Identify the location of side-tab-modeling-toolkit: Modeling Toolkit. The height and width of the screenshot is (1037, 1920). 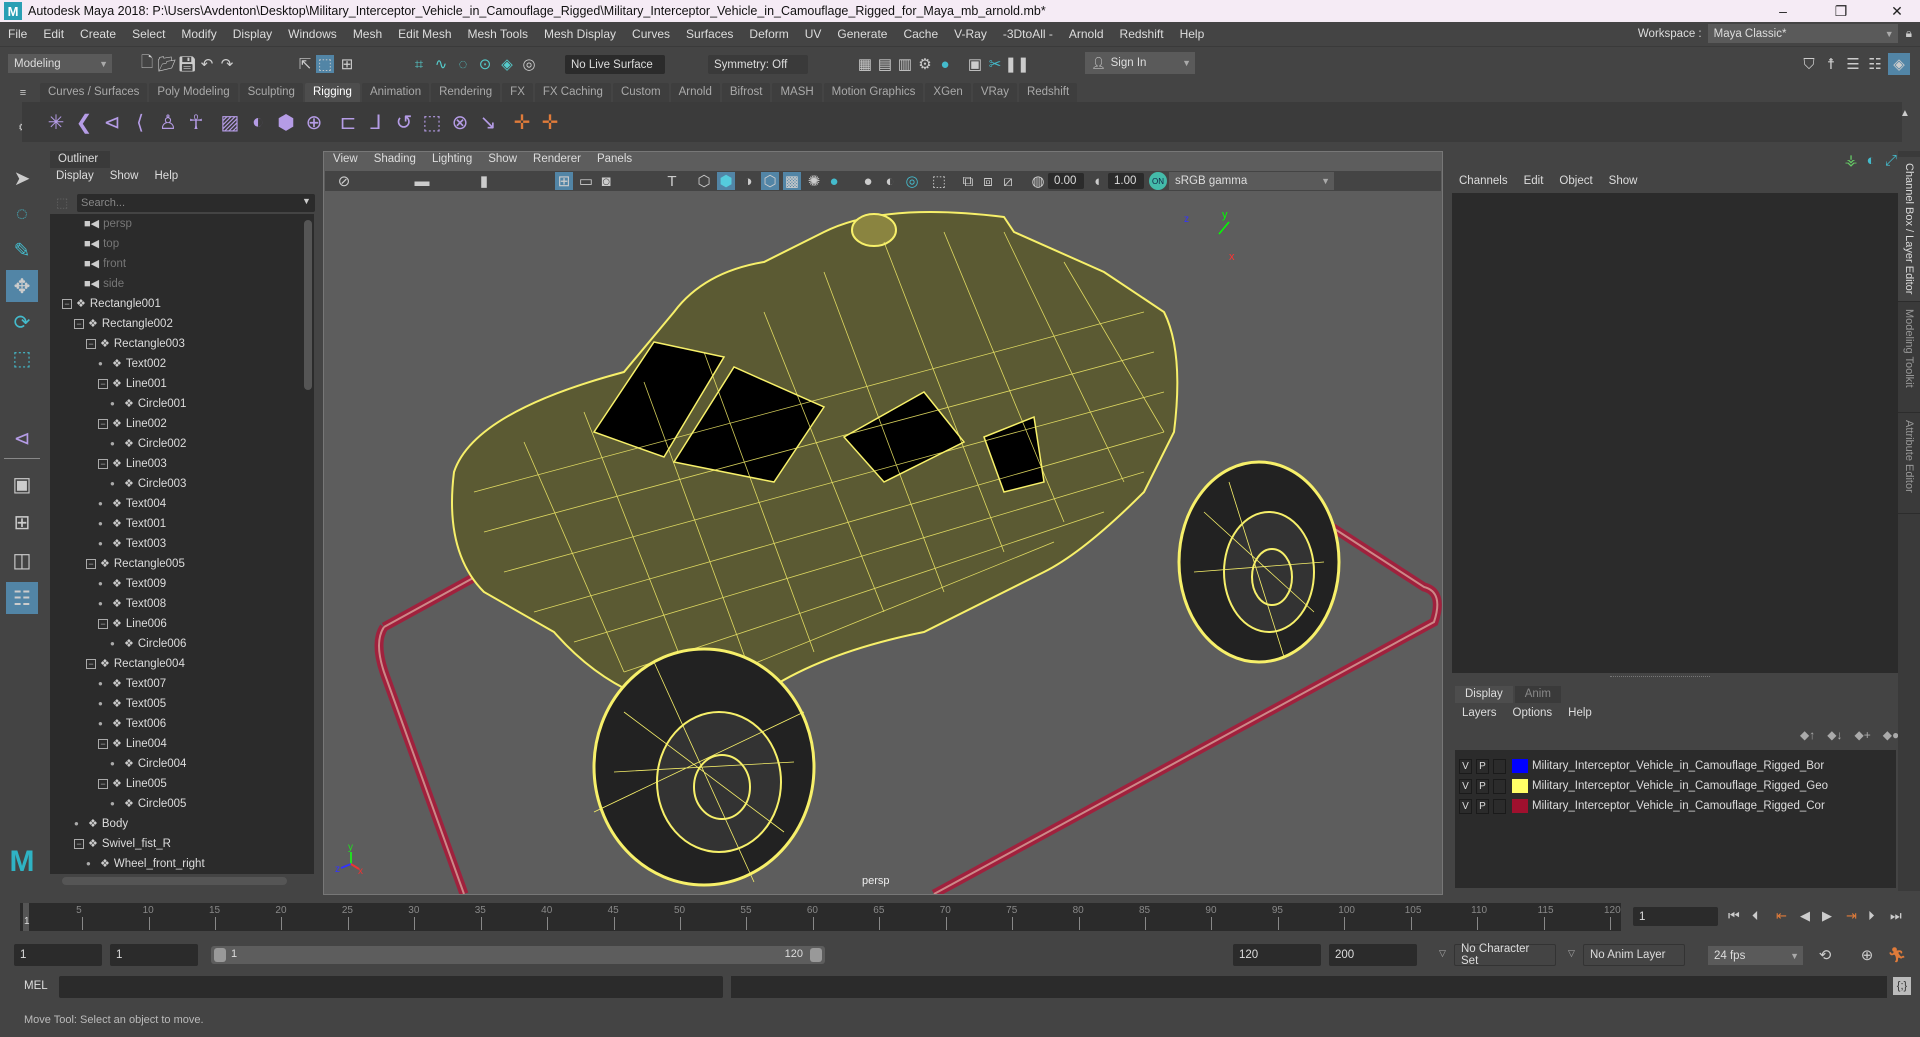
(1909, 358).